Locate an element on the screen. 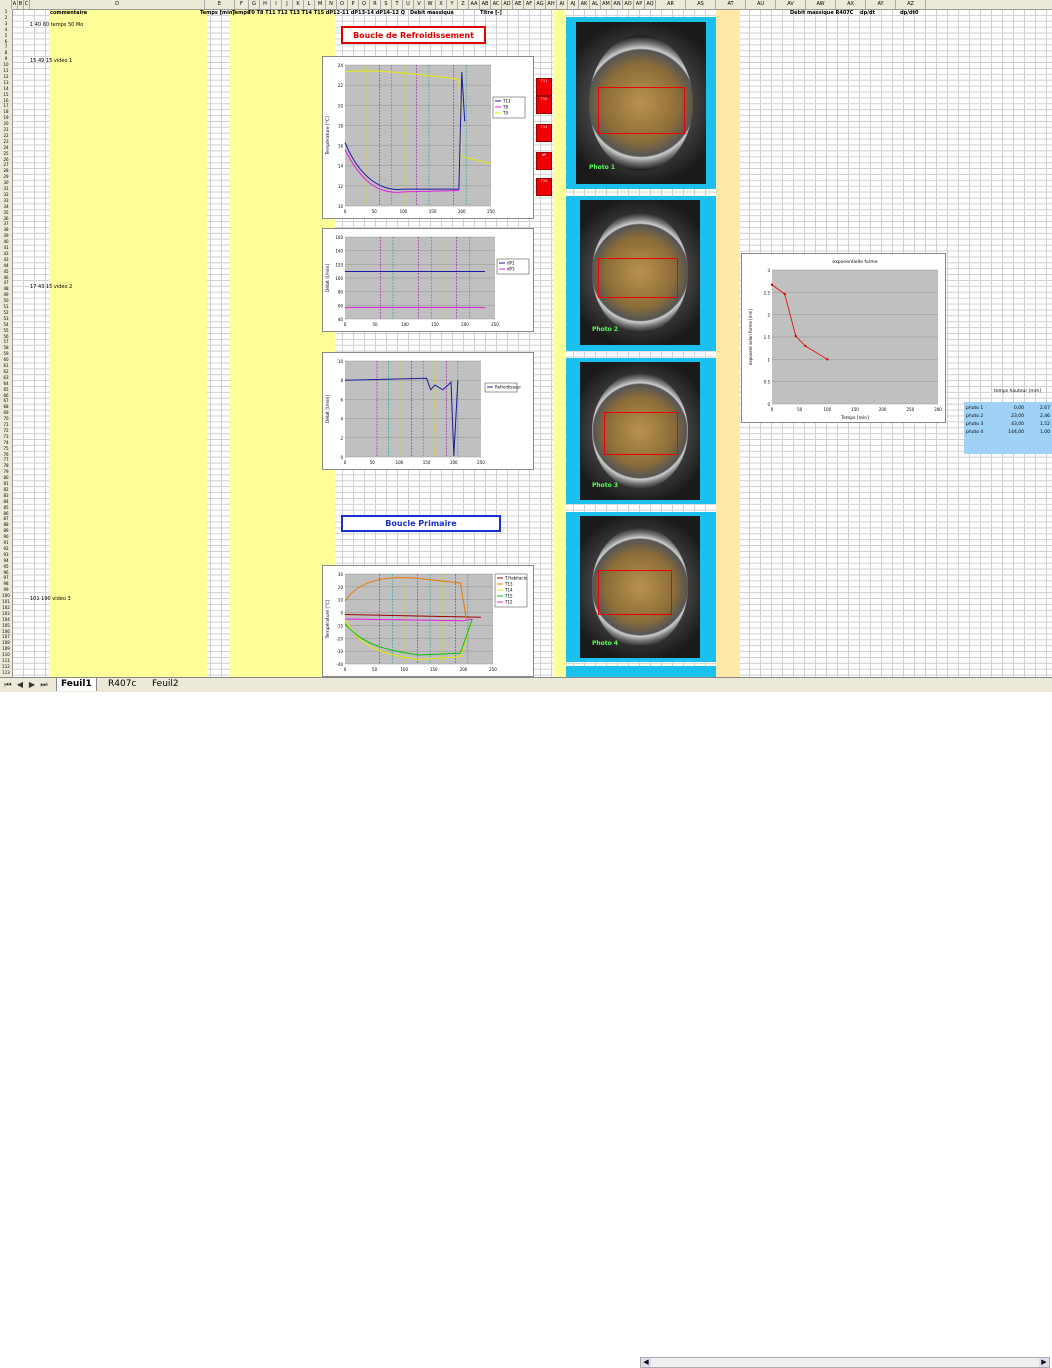 The width and height of the screenshot is (1052, 1368). y-tick-label: 2 is located at coordinates (341, 438).